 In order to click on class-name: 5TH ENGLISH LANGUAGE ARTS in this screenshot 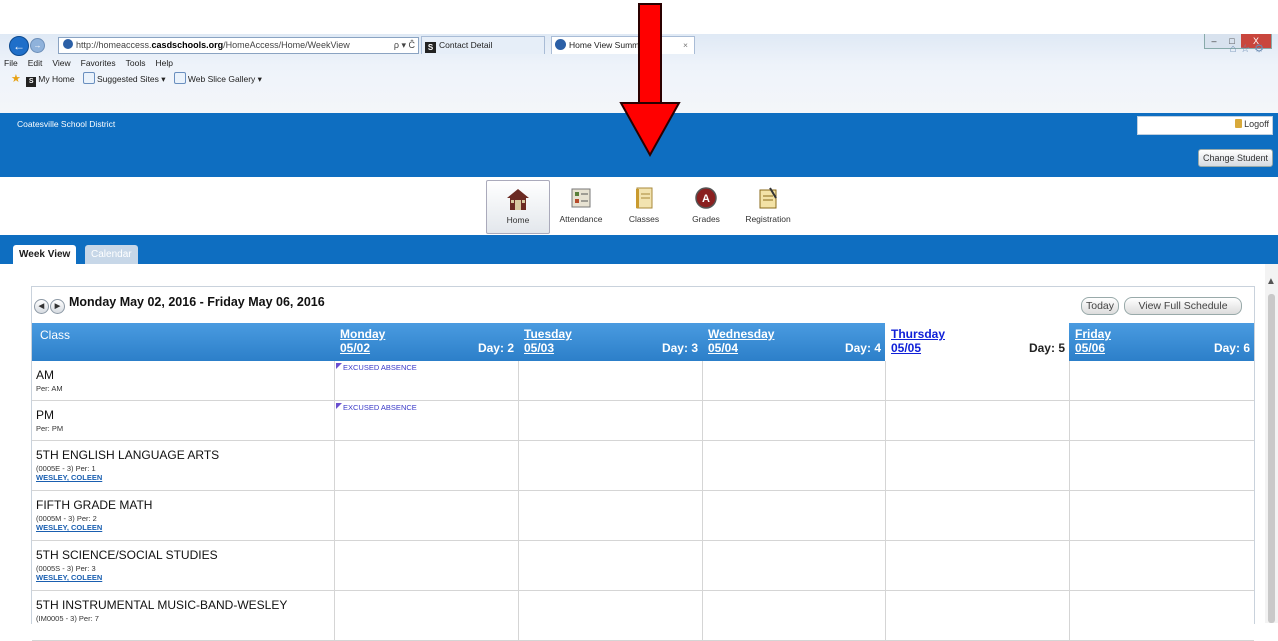, I will do `click(128, 455)`.